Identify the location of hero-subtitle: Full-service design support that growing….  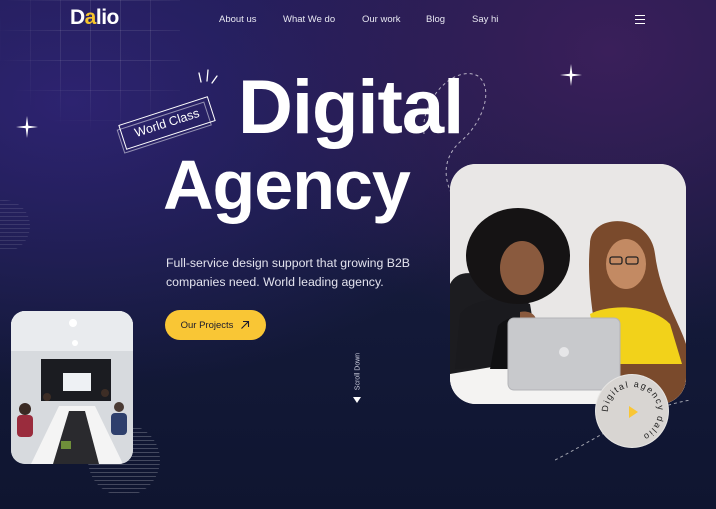
(316, 273).